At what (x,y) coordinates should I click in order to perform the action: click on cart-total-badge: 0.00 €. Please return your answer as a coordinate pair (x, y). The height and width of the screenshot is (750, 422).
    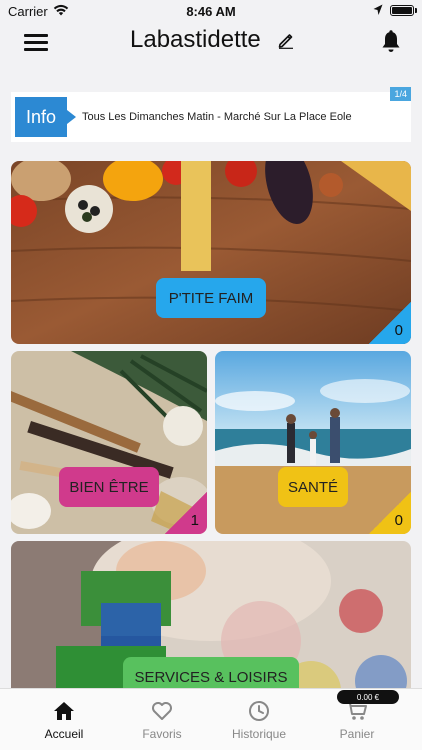
    Looking at the image, I should click on (368, 697).